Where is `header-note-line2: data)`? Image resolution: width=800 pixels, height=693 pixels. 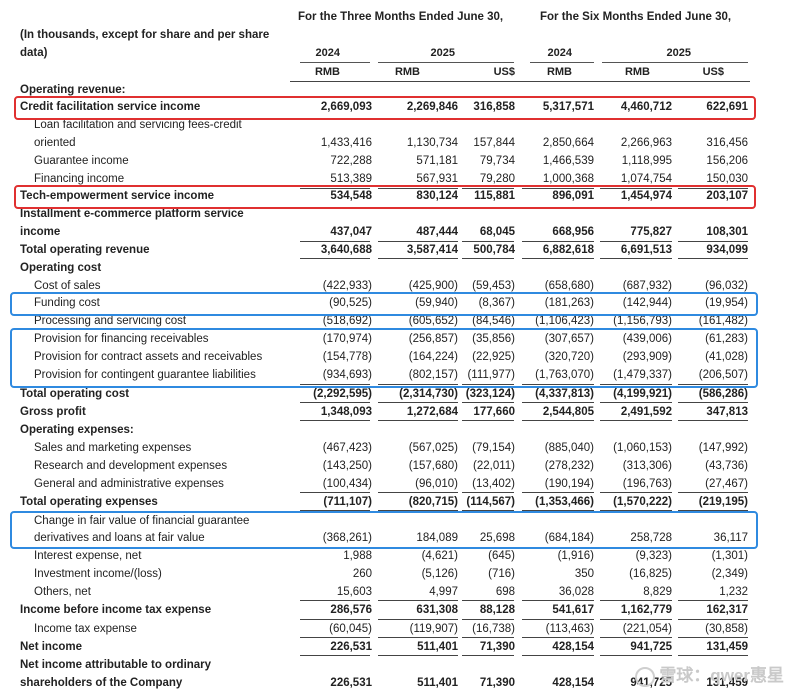 header-note-line2: data) is located at coordinates (34, 53).